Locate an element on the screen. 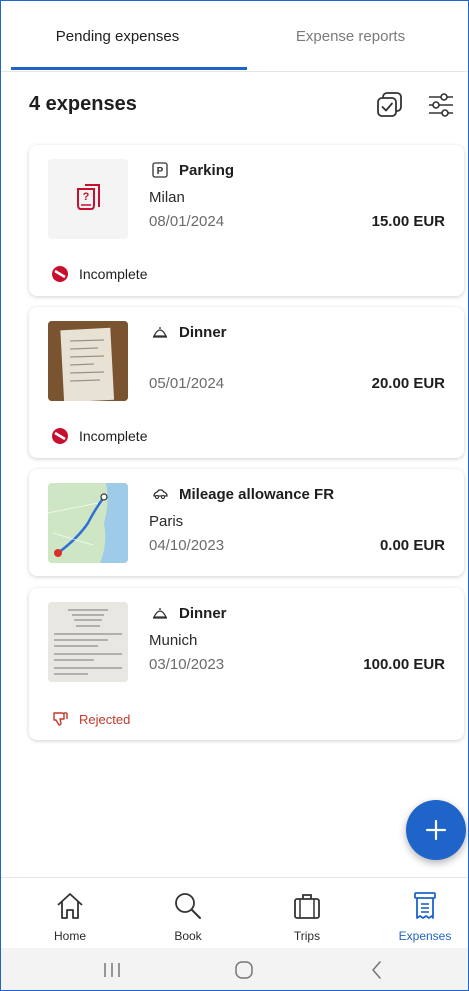  receipt-scan is located at coordinates (88, 642).